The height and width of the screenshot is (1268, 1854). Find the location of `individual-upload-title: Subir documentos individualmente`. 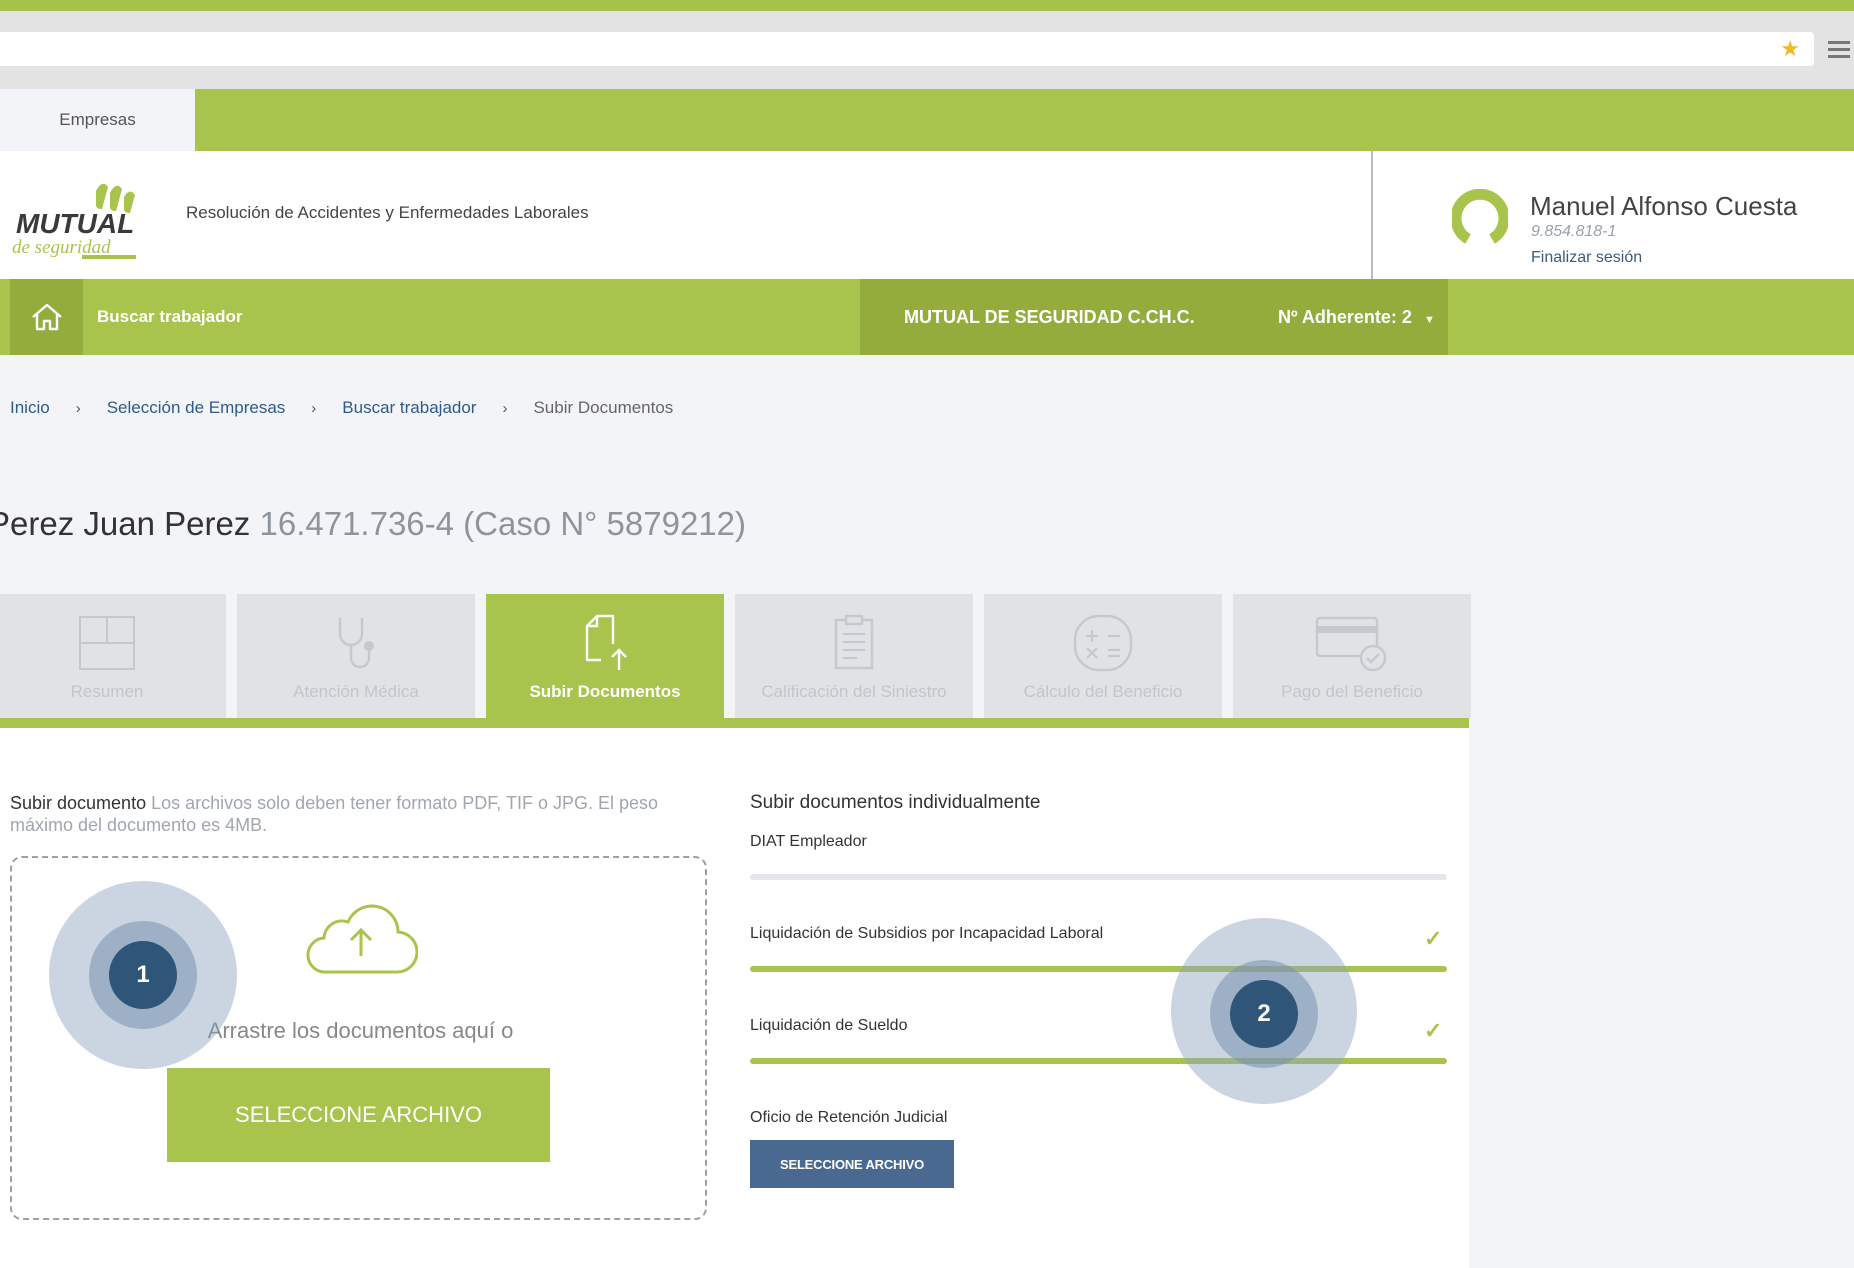

individual-upload-title: Subir documentos individualmente is located at coordinates (895, 802).